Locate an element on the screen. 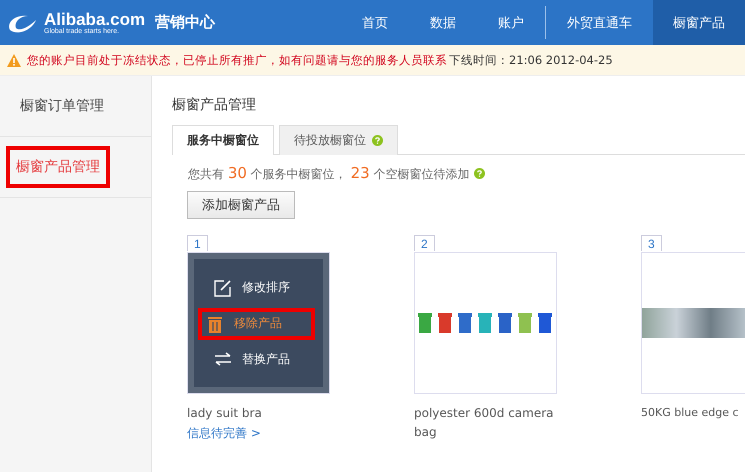  slot-number: 1 is located at coordinates (197, 243).